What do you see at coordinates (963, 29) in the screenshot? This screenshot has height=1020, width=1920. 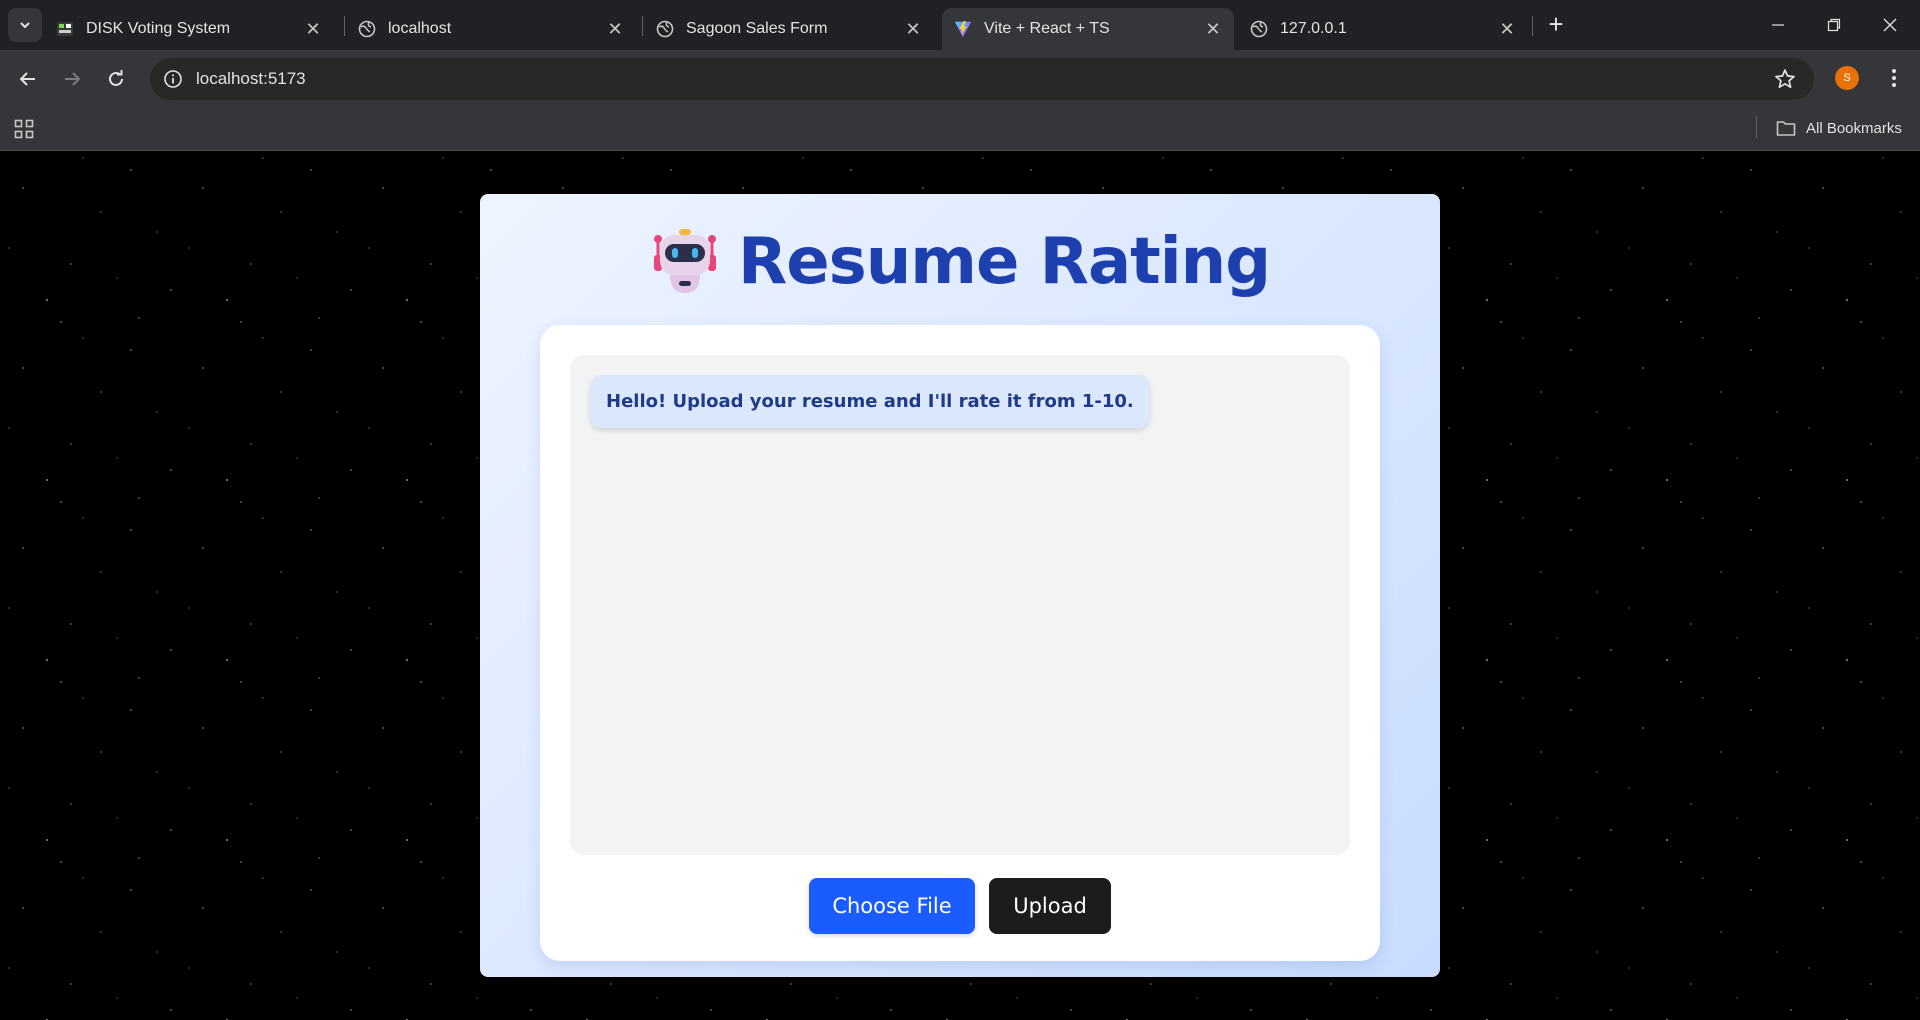 I see `vite-icon` at bounding box center [963, 29].